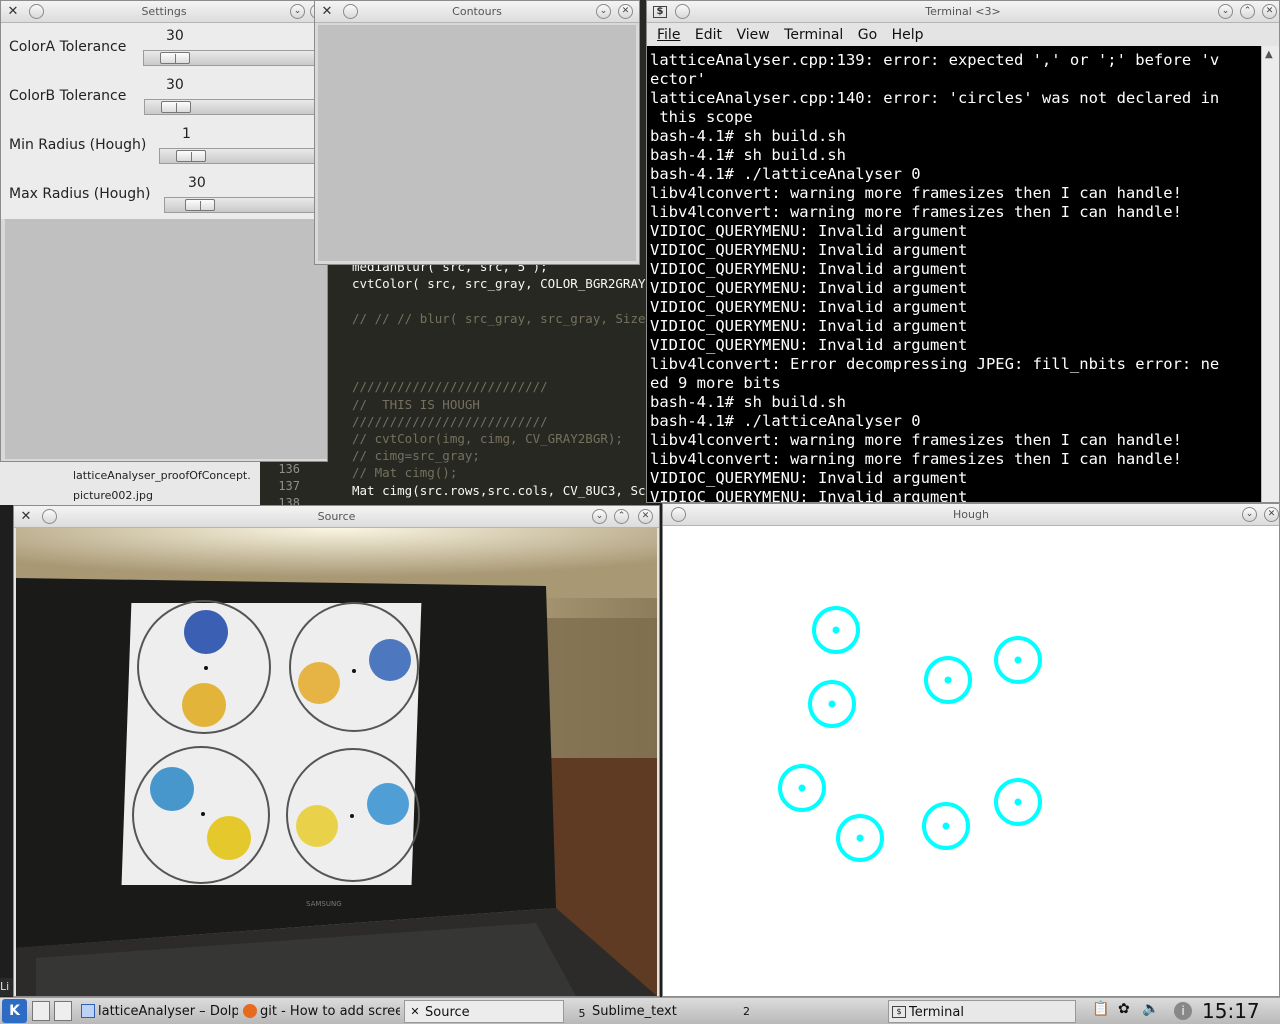 The height and width of the screenshot is (1024, 1280). I want to click on hough-titlebar: Hough ⌄ ✕, so click(971, 515).